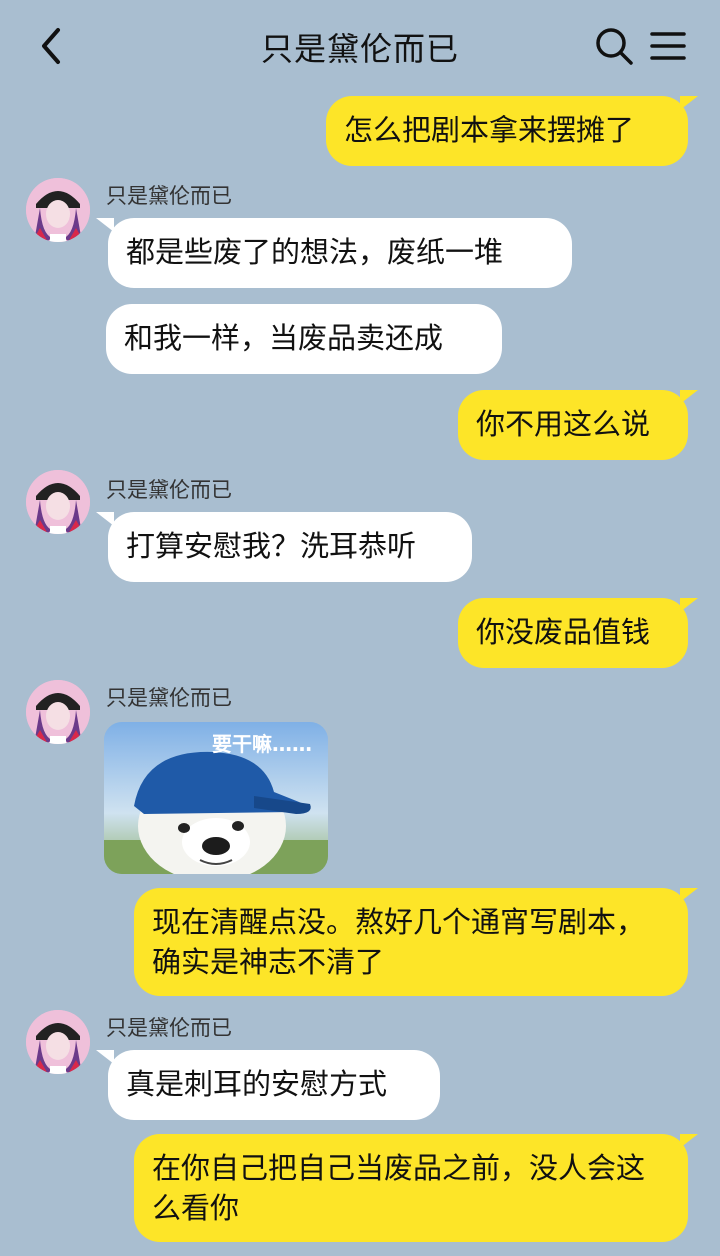 This screenshot has width=720, height=1256. Describe the element at coordinates (315, 252) in the screenshot. I see `message-text: 都是些废了的想法，废纸一堆` at that location.